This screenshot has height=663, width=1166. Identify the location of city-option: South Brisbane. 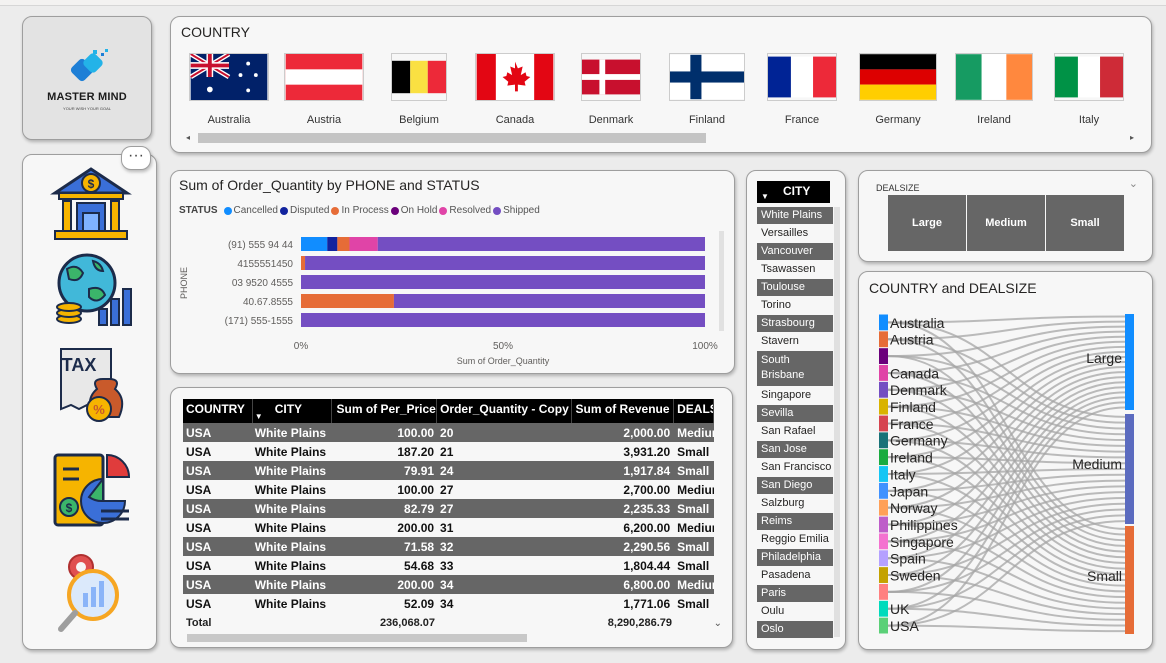
(795, 369).